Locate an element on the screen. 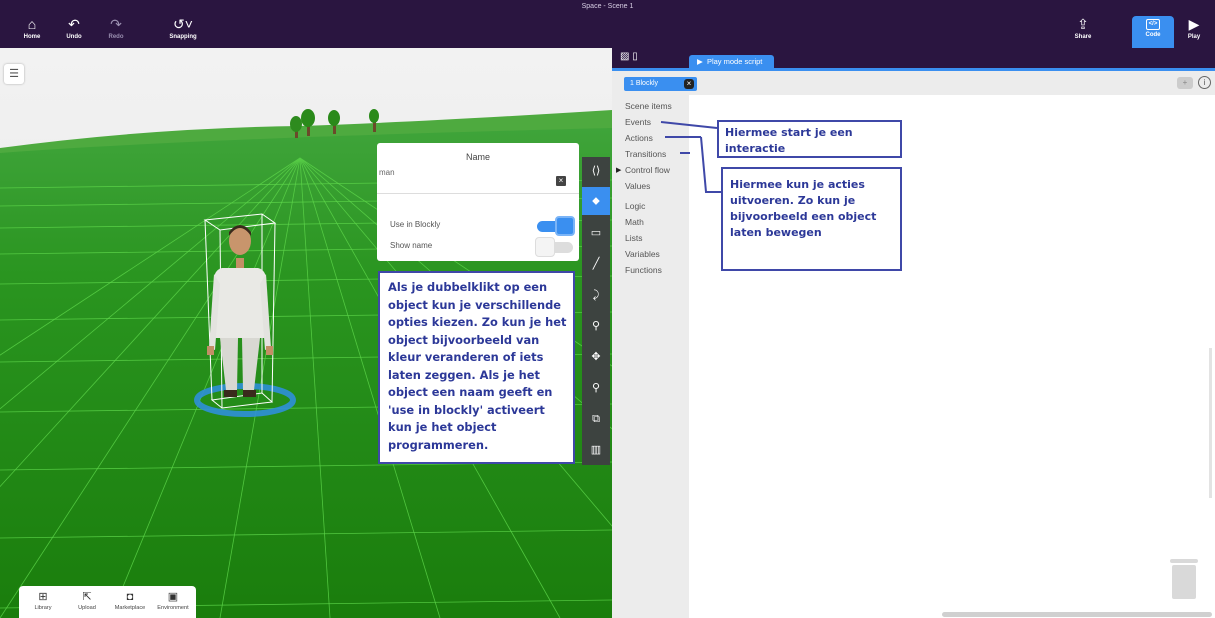 The image size is (1215, 618). annotation-lines is located at coordinates (690, 157).